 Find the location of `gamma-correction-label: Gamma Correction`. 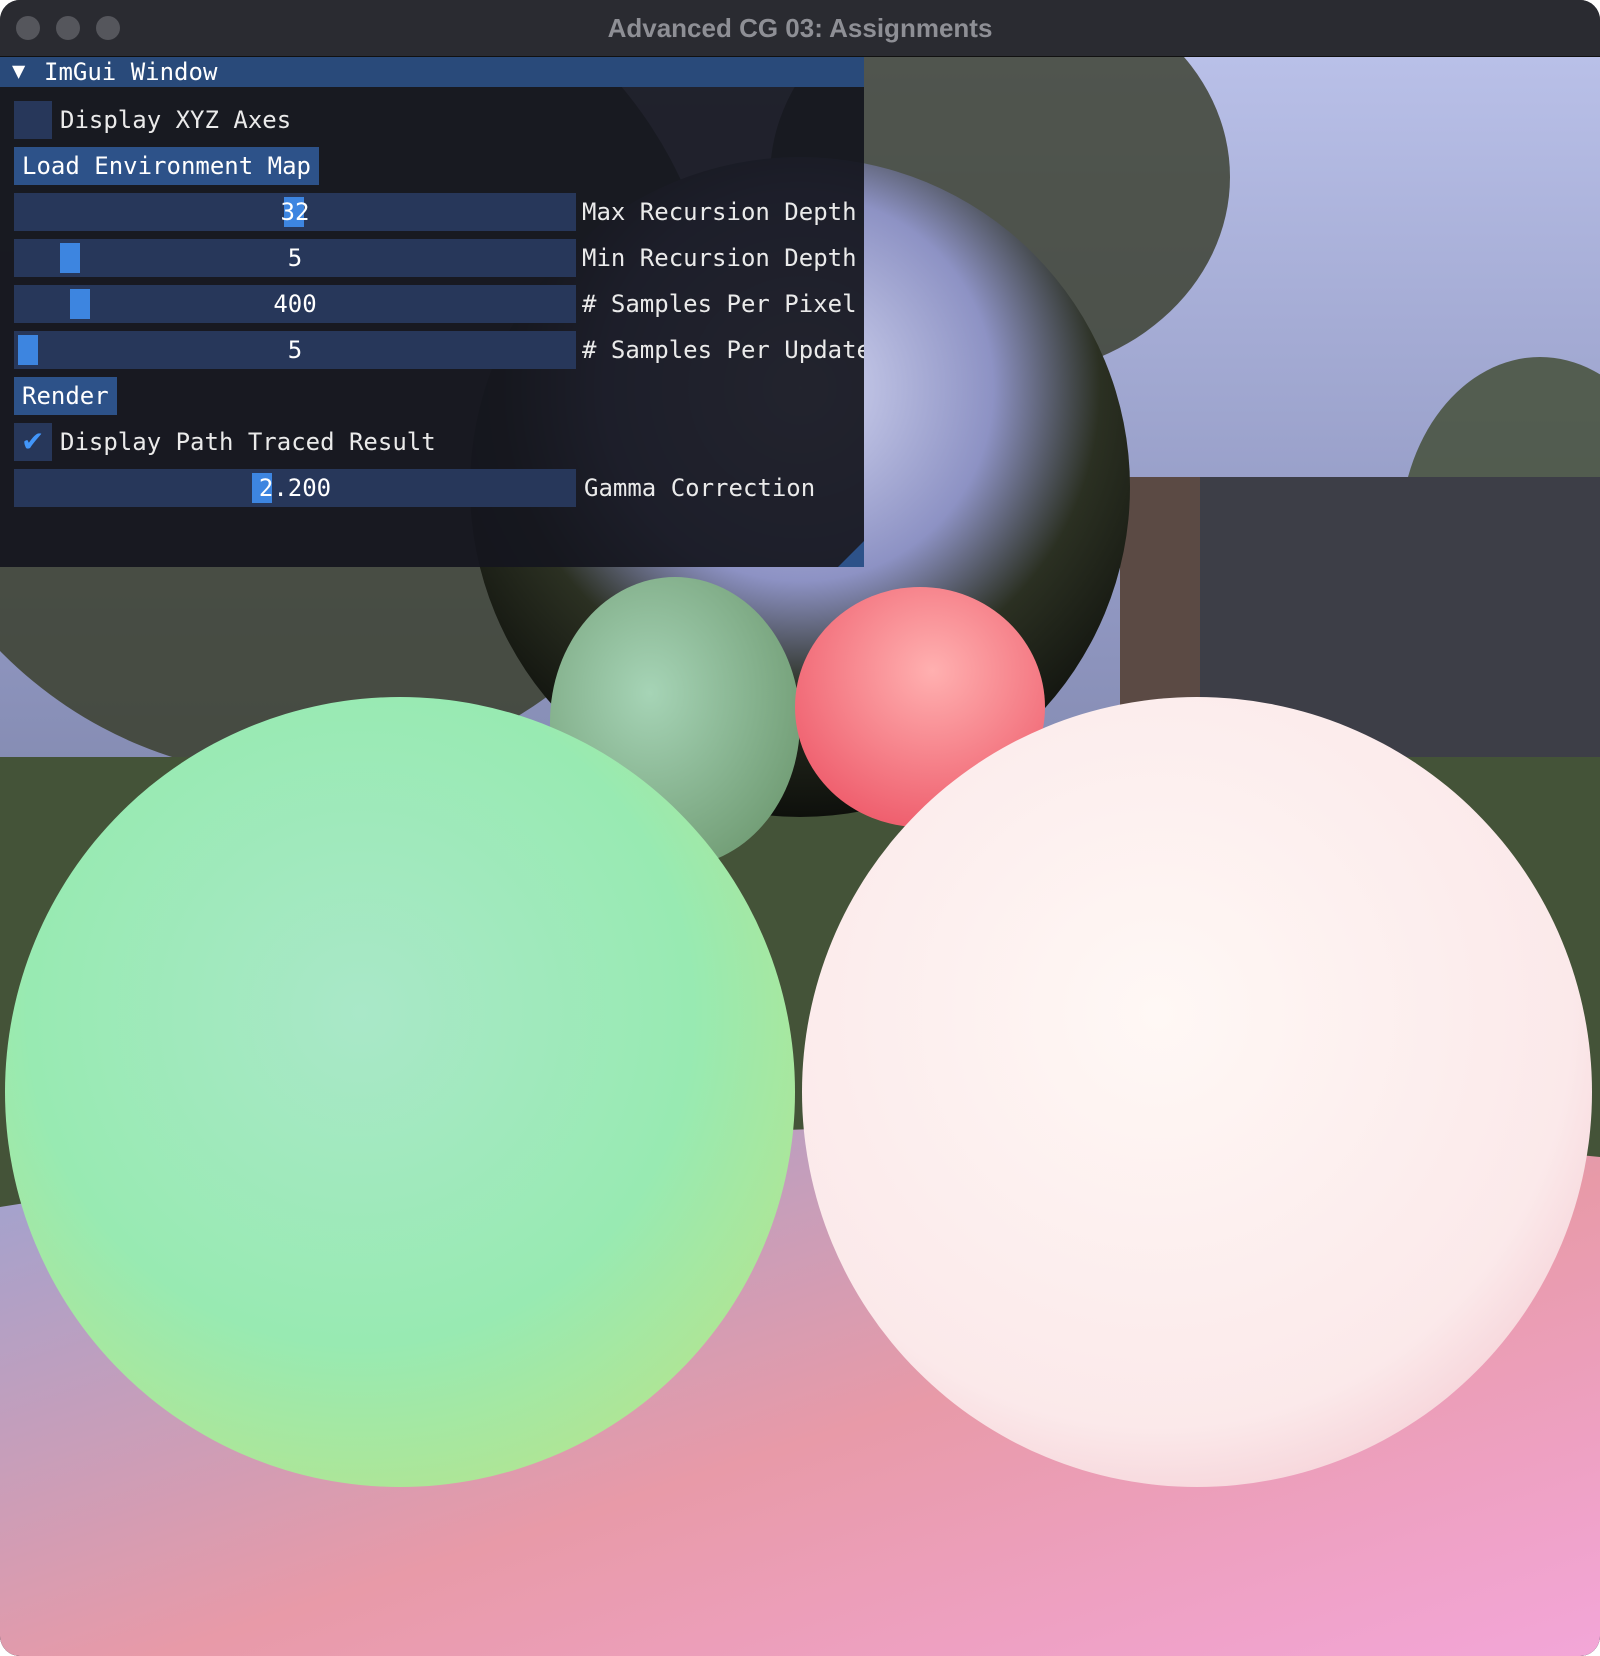

gamma-correction-label: Gamma Correction is located at coordinates (700, 488).